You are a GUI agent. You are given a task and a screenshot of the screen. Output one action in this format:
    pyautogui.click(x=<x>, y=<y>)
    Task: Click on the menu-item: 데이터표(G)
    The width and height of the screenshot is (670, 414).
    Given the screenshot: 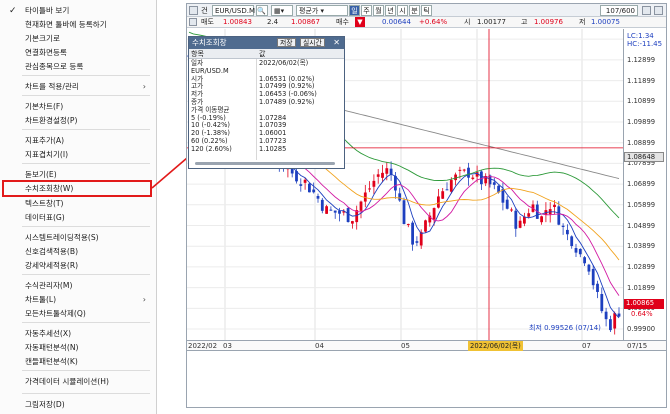 What is the action you would take?
    pyautogui.click(x=78, y=218)
    